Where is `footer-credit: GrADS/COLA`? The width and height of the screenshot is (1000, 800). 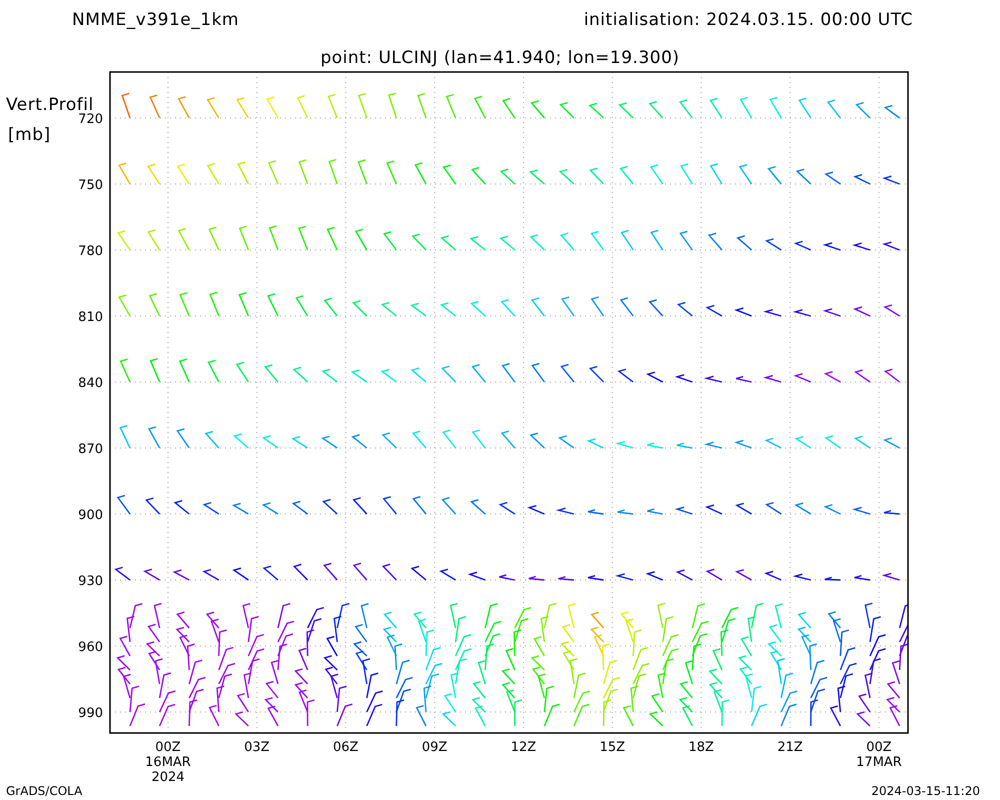
footer-credit: GrADS/COLA is located at coordinates (44, 791).